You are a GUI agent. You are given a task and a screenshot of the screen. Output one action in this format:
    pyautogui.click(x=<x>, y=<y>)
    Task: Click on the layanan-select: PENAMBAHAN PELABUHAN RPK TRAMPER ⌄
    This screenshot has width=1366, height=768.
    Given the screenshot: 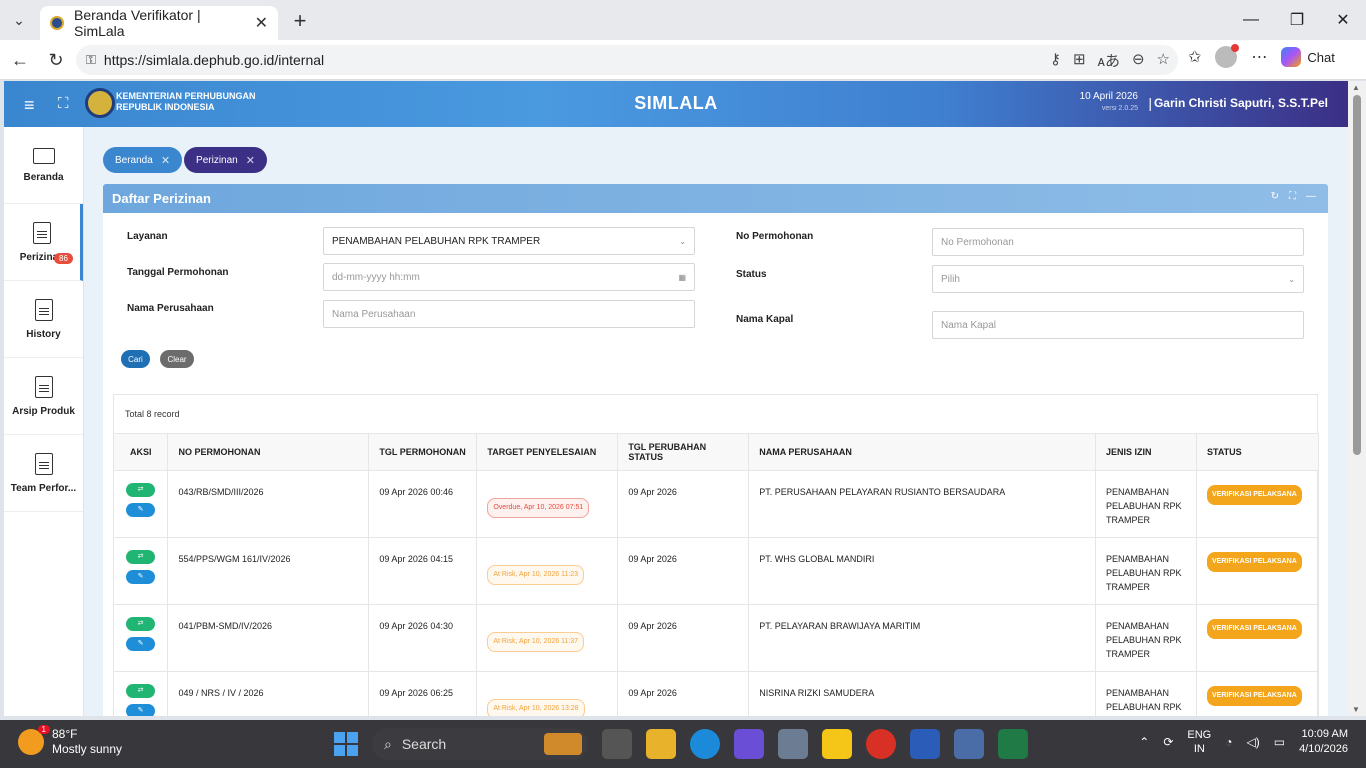 What is the action you would take?
    pyautogui.click(x=509, y=241)
    